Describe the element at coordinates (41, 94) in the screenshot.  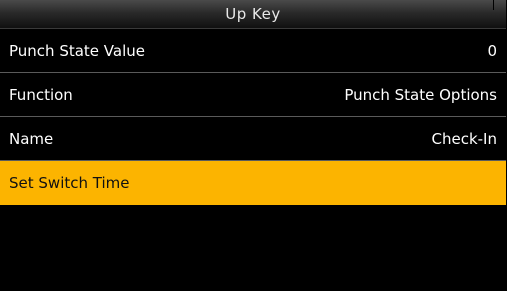
I see `menu-item-label: Function` at that location.